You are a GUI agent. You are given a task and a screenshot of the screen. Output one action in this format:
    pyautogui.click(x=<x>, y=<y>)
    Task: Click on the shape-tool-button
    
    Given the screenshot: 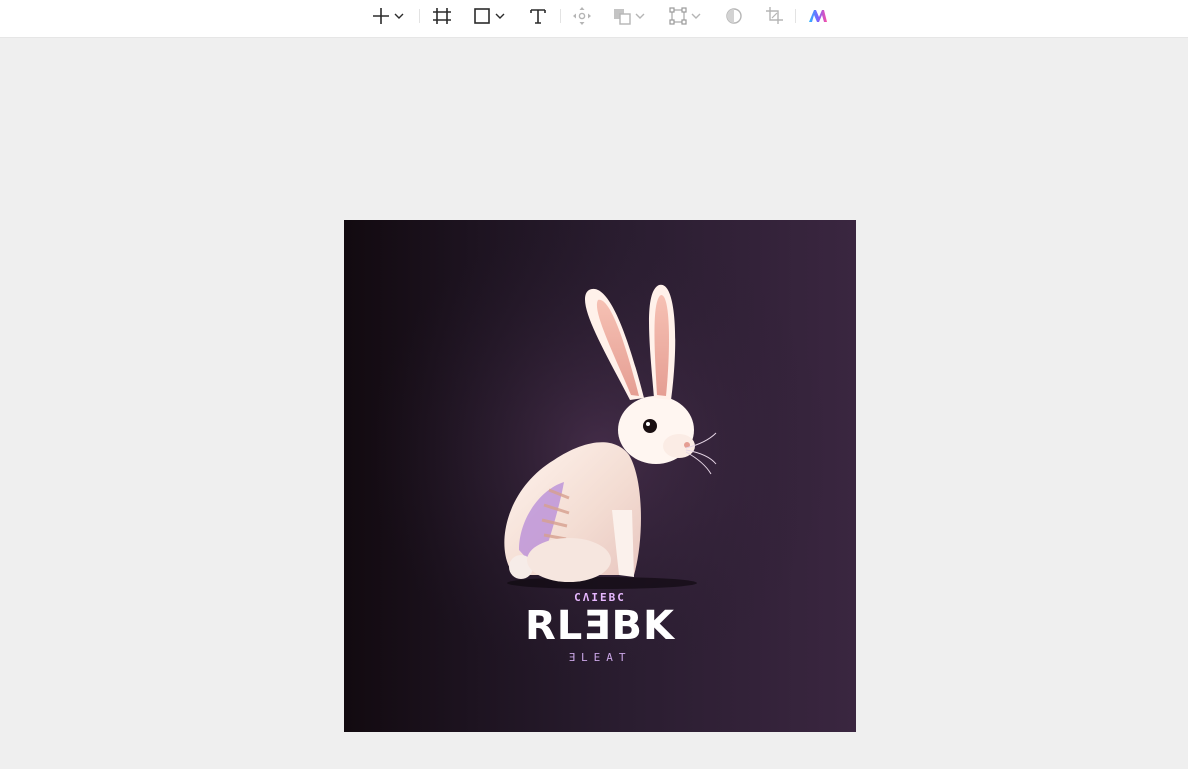 What is the action you would take?
    pyautogui.click(x=489, y=16)
    